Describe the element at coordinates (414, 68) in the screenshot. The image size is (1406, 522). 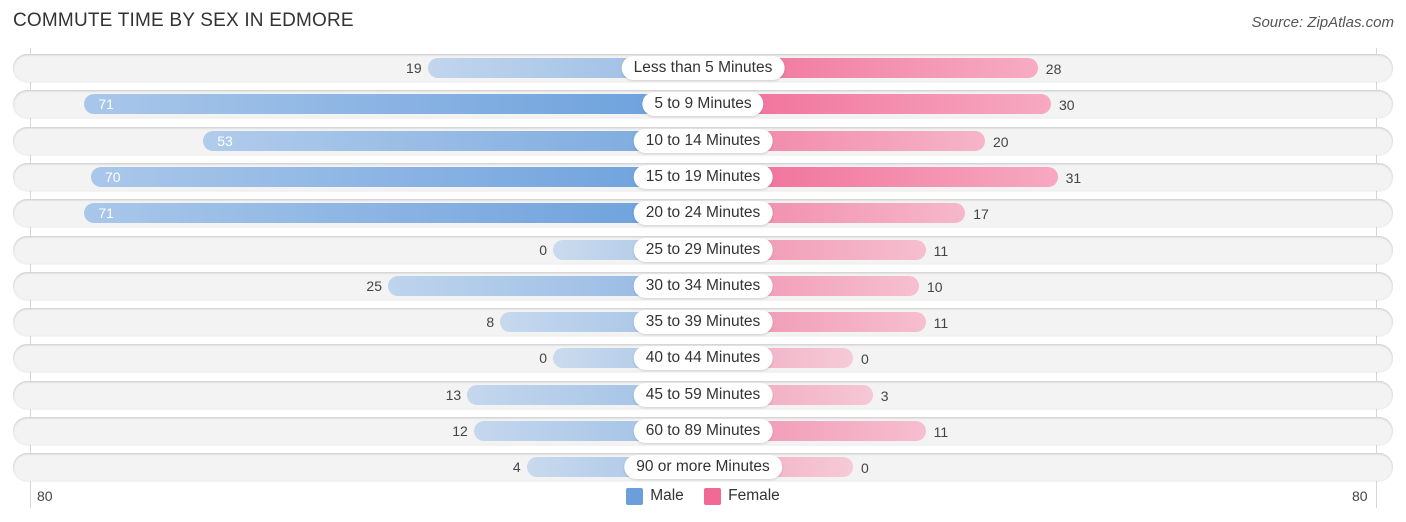
I see `value-label-male: 19` at that location.